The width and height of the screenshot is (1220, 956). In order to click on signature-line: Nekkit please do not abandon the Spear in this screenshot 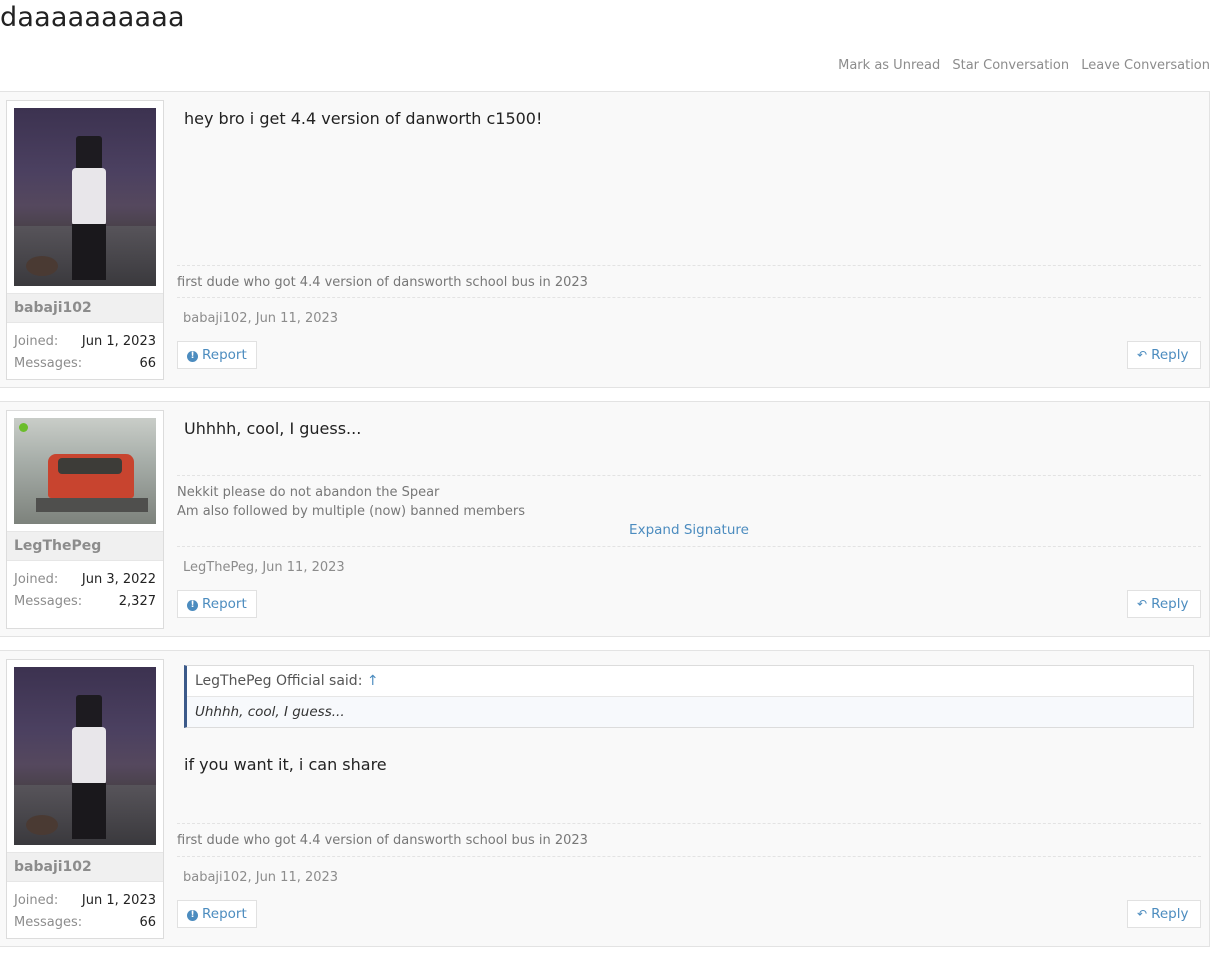, I will do `click(308, 492)`.